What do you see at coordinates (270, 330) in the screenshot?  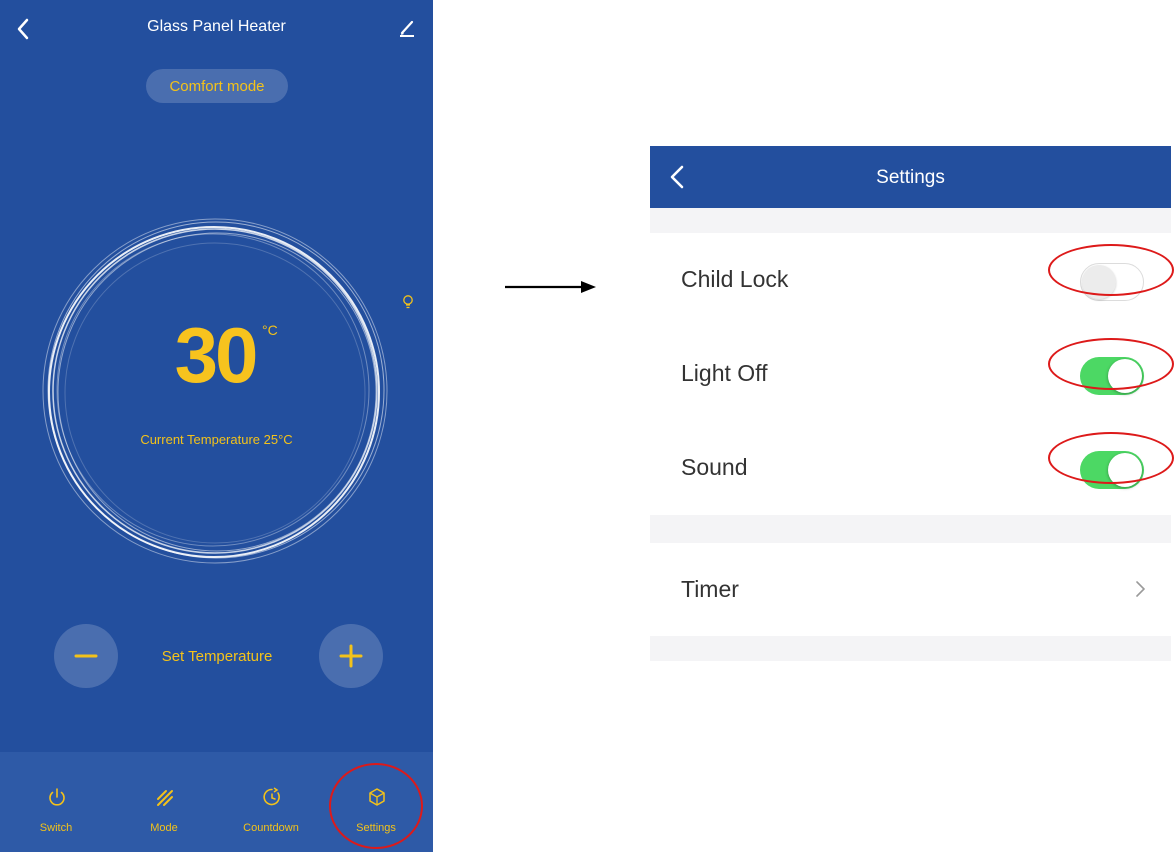 I see `temperature-unit: °C` at bounding box center [270, 330].